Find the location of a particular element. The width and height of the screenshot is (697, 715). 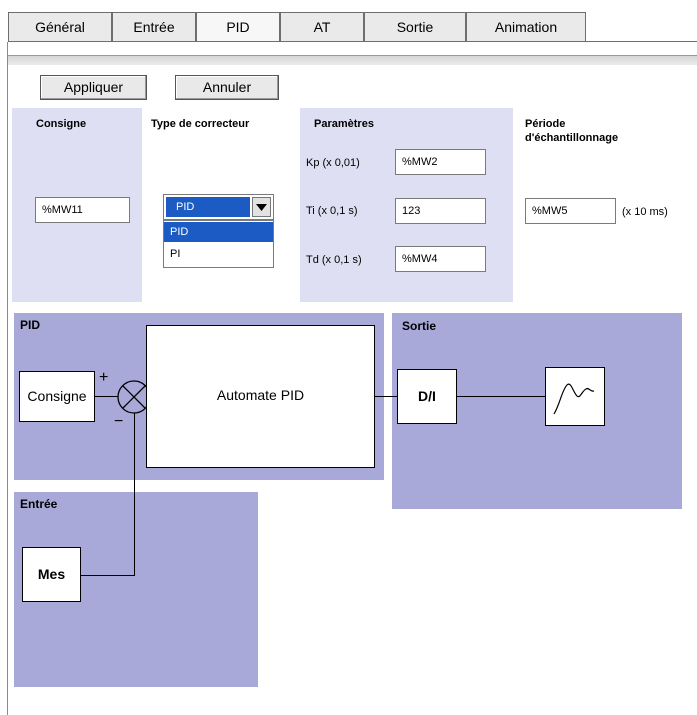

step-response-icon is located at coordinates (574, 399).